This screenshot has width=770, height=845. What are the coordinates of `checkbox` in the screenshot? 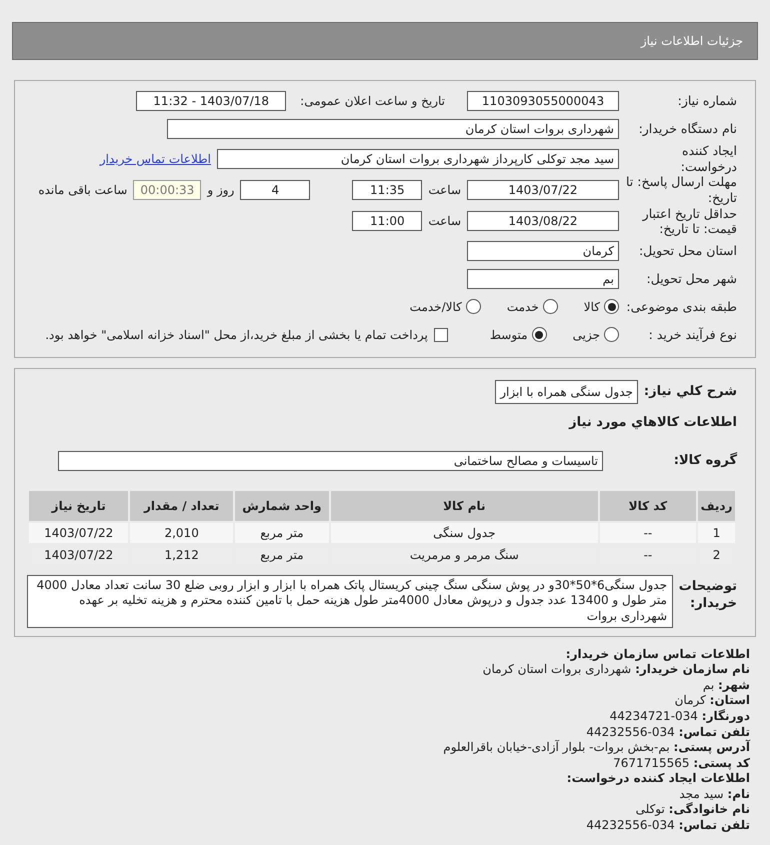 It's located at (441, 335).